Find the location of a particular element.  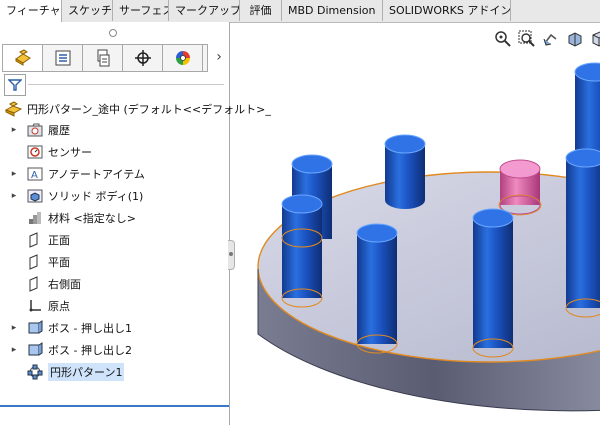

tree-item-label: ボス - 押し出し1 is located at coordinates (90, 328).